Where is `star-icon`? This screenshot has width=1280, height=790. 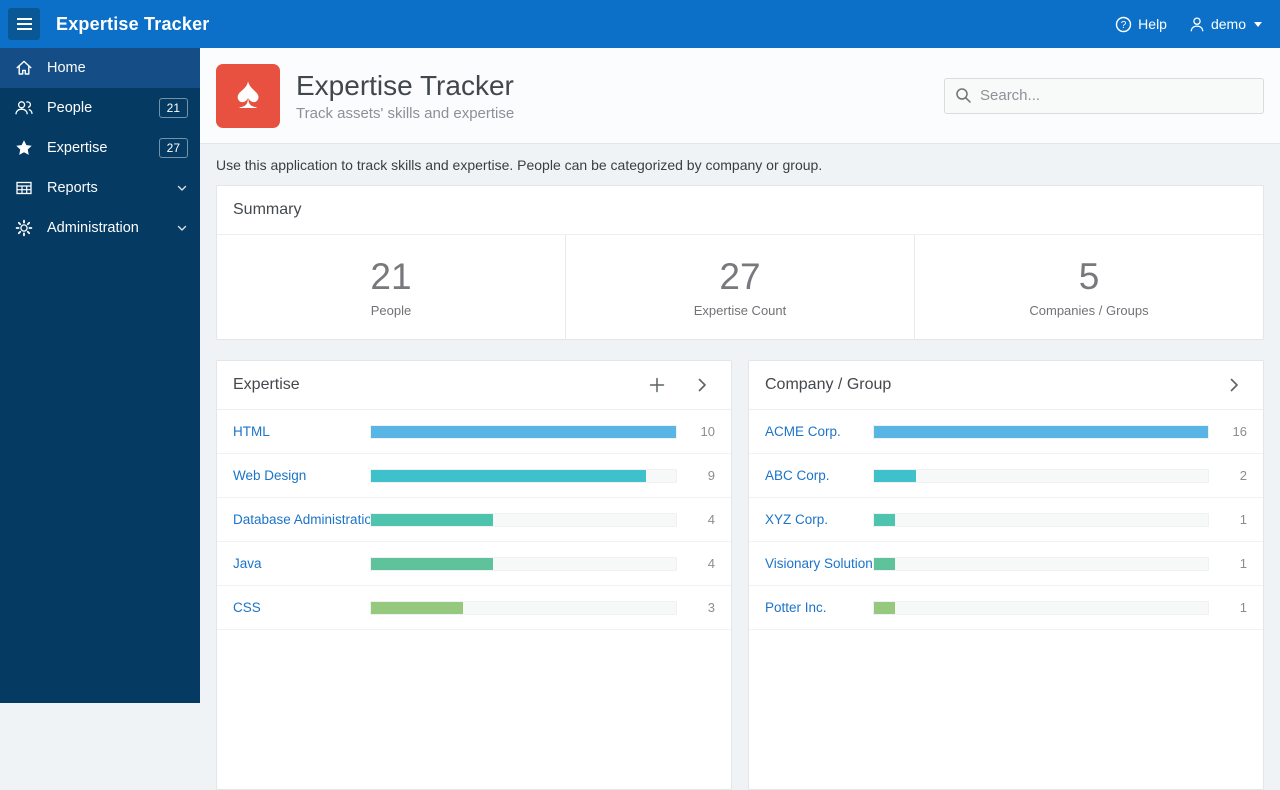 star-icon is located at coordinates (24, 148).